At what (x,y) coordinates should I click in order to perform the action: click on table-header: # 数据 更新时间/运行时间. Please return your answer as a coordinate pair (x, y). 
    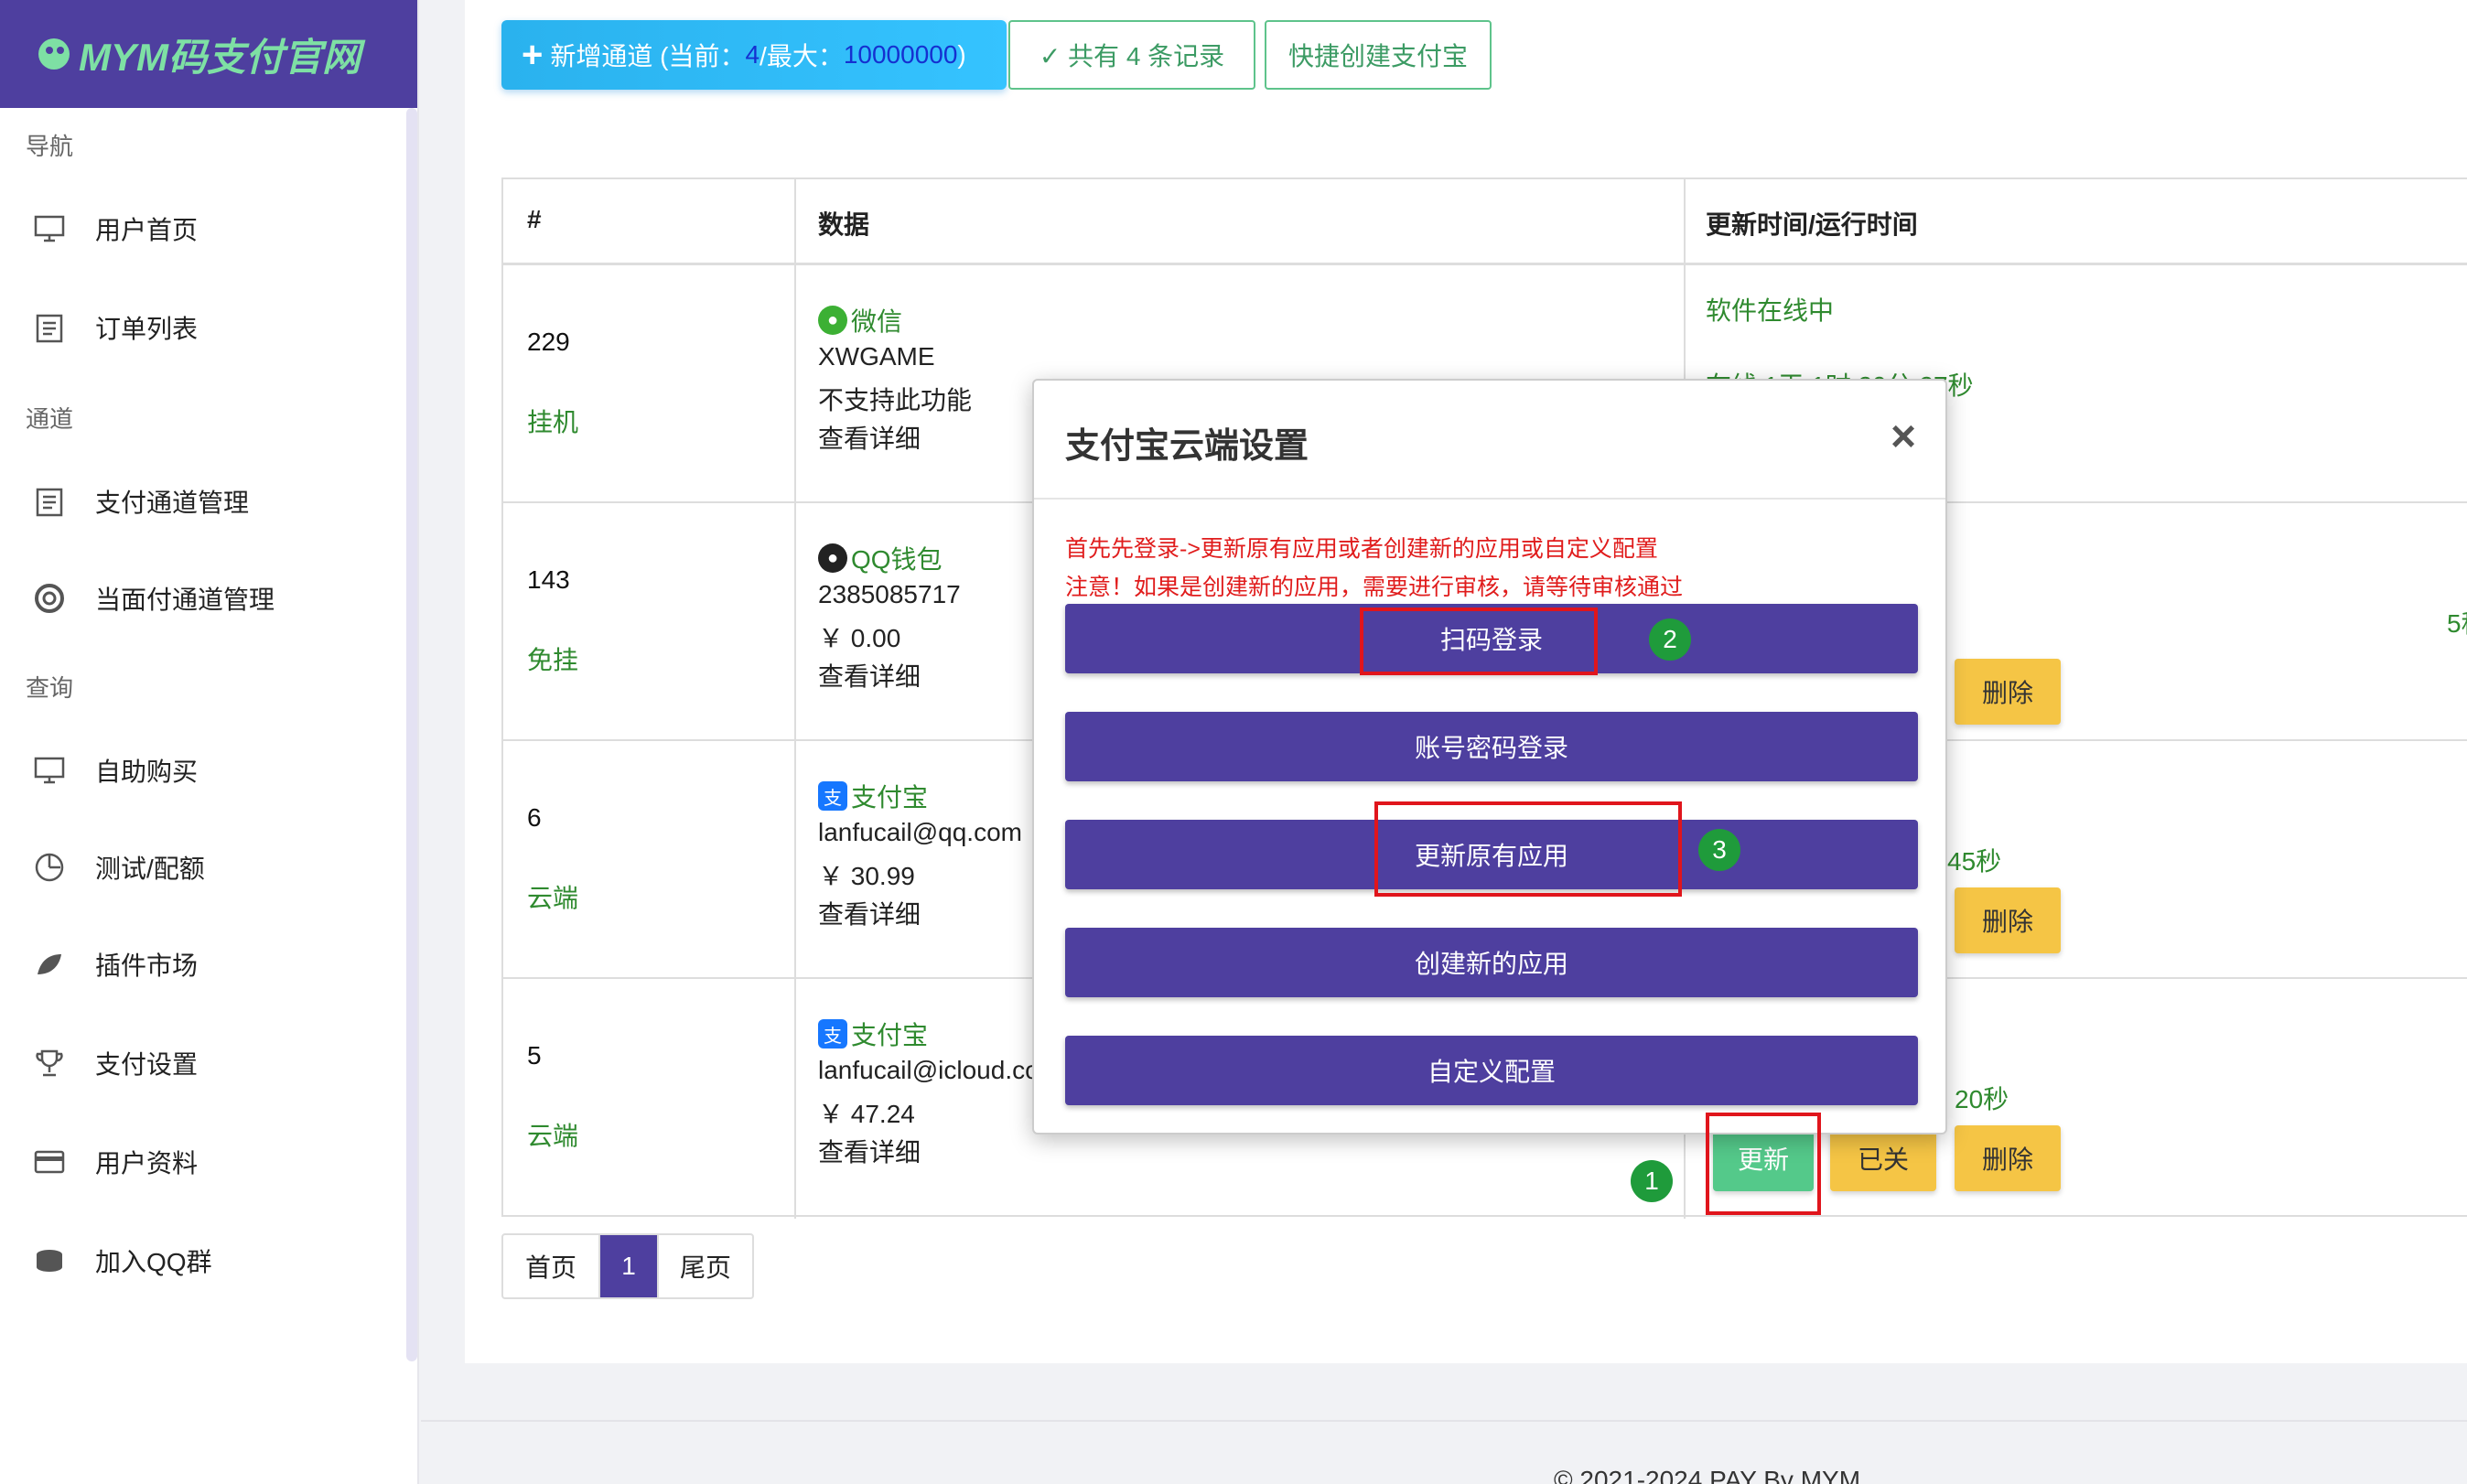
    Looking at the image, I should click on (1485, 222).